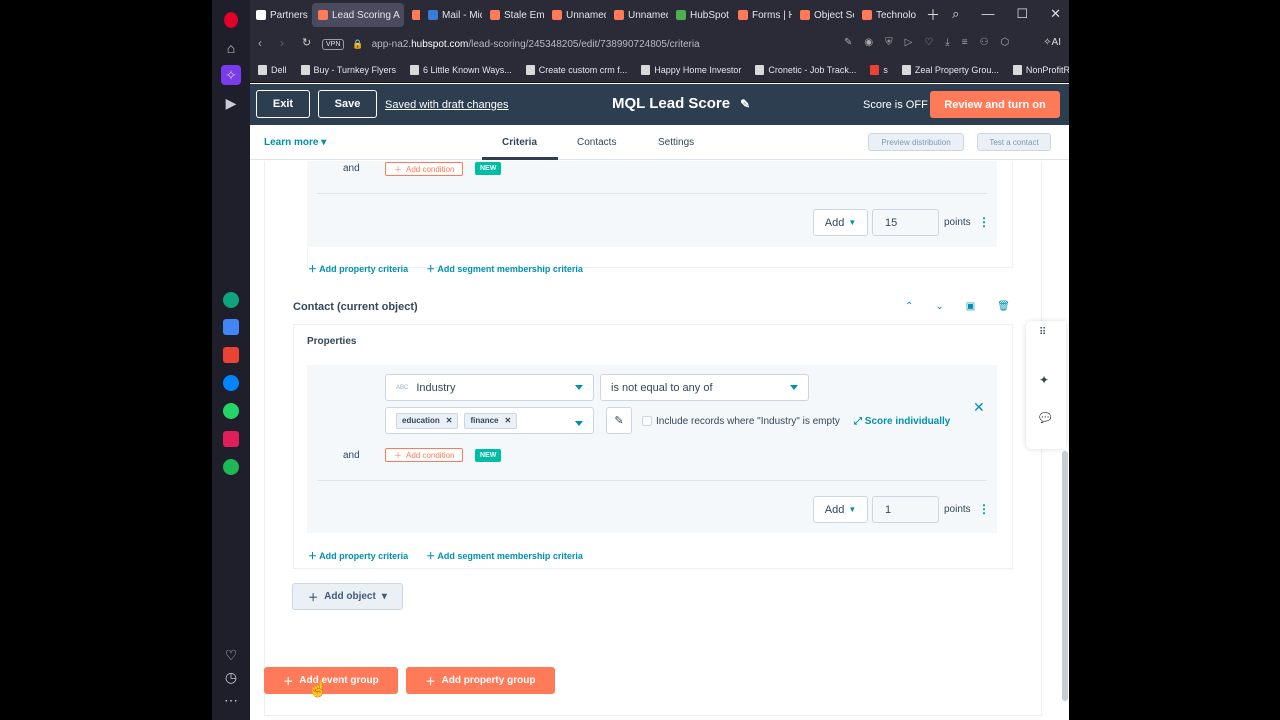  I want to click on add-property-group-button: ＋ Add property group, so click(480, 680).